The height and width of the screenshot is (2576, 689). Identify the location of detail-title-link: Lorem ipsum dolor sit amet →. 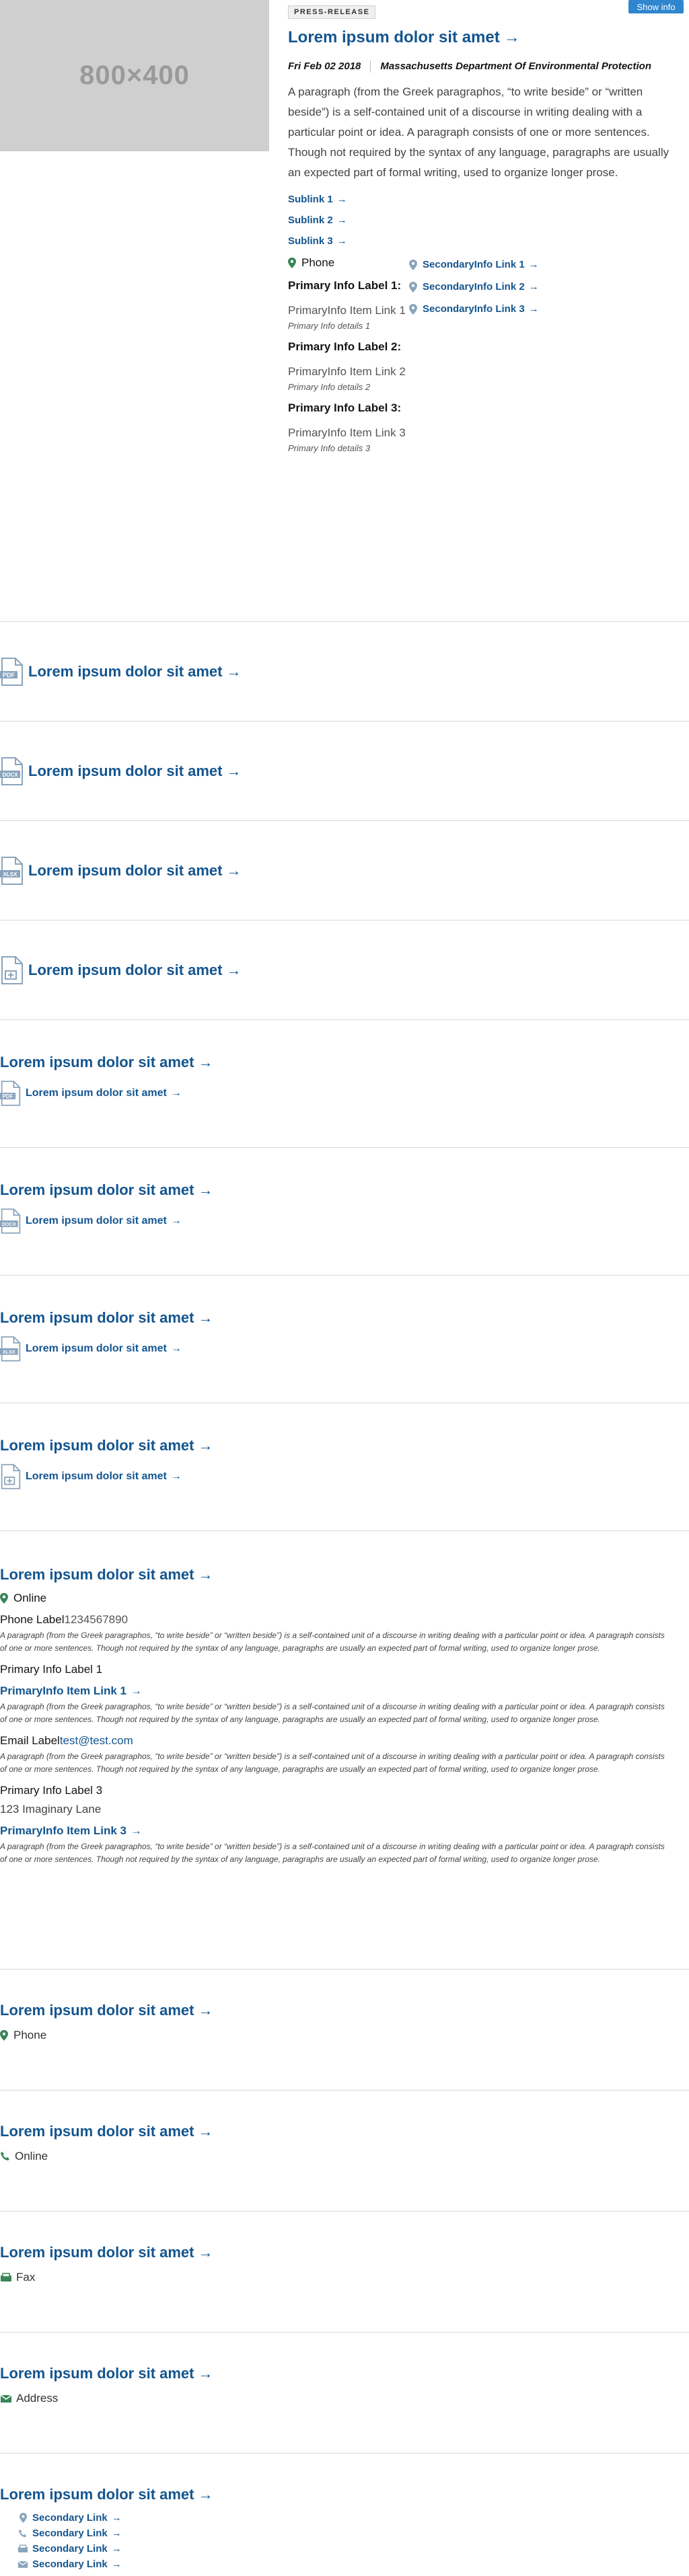
(344, 1575).